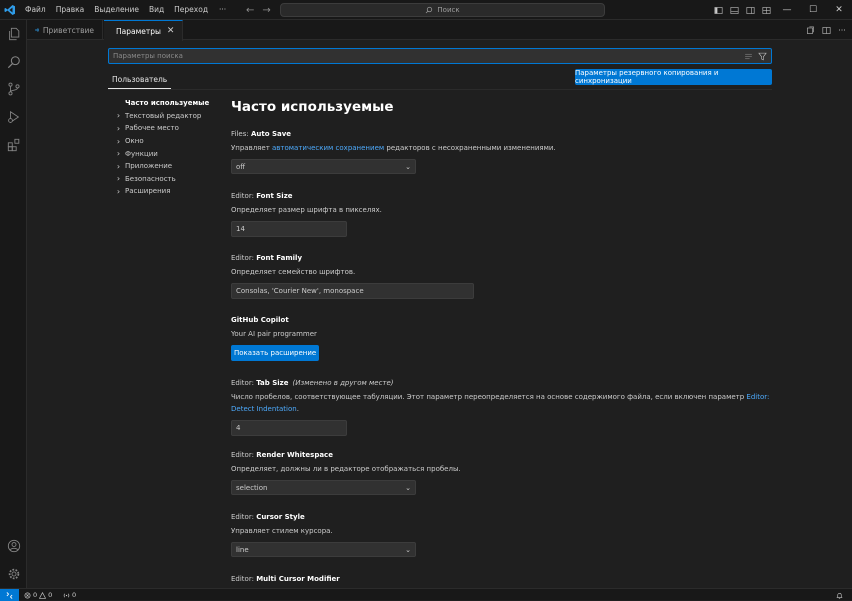  I want to click on search-view-icon, so click(13, 61).